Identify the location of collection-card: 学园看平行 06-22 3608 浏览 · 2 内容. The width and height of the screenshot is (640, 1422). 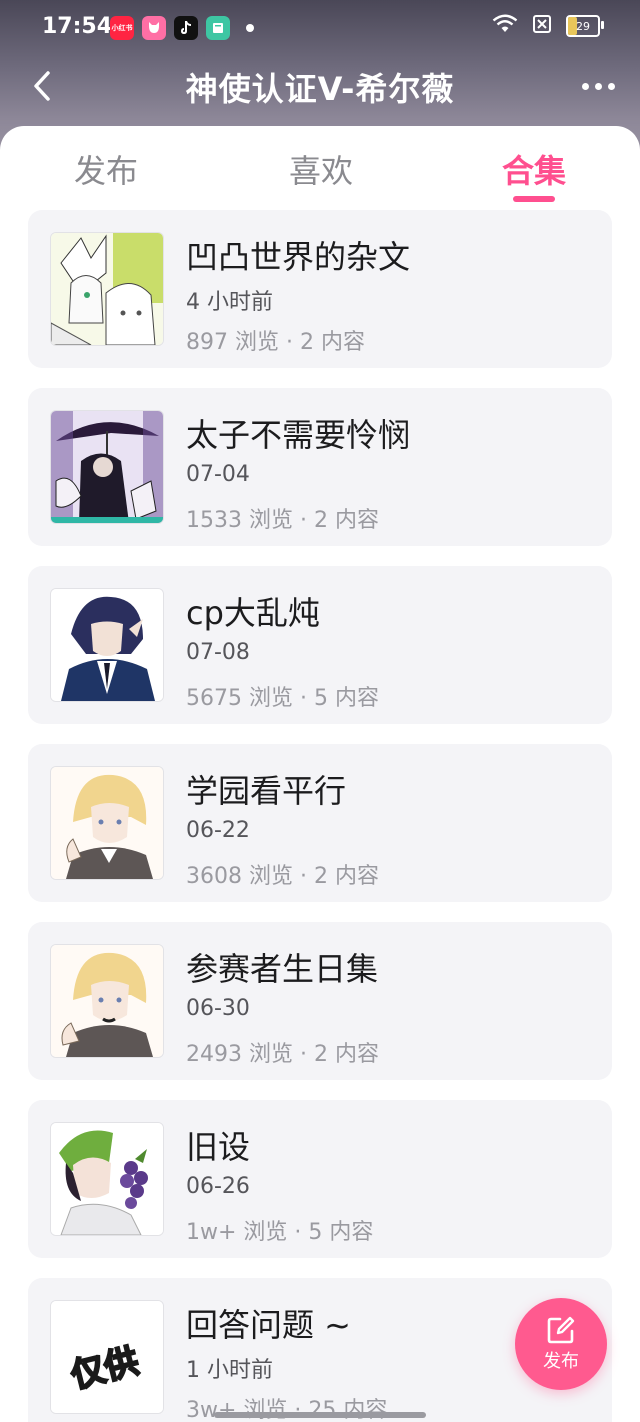
(320, 823).